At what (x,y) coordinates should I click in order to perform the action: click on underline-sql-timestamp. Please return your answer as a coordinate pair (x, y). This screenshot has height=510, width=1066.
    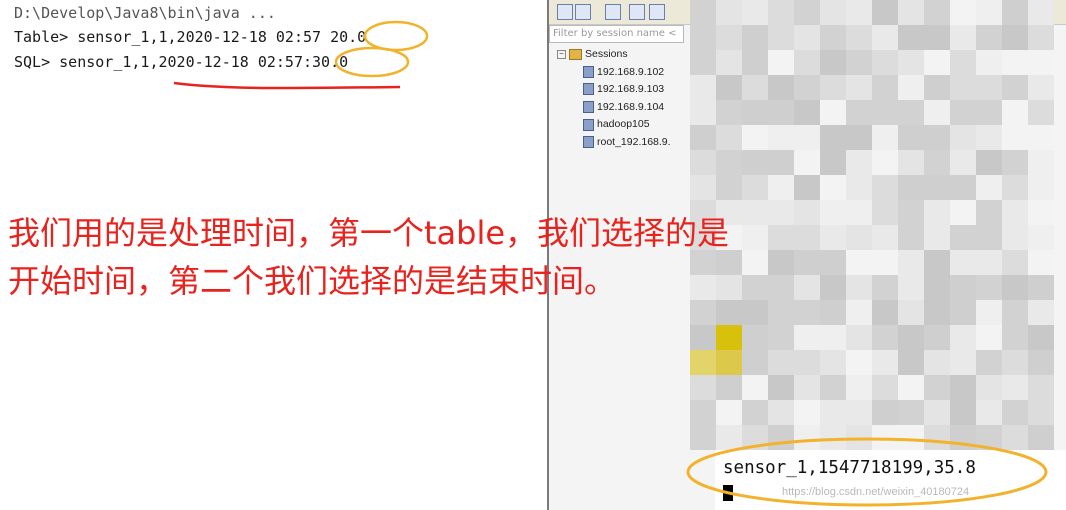
    Looking at the image, I should click on (287, 85).